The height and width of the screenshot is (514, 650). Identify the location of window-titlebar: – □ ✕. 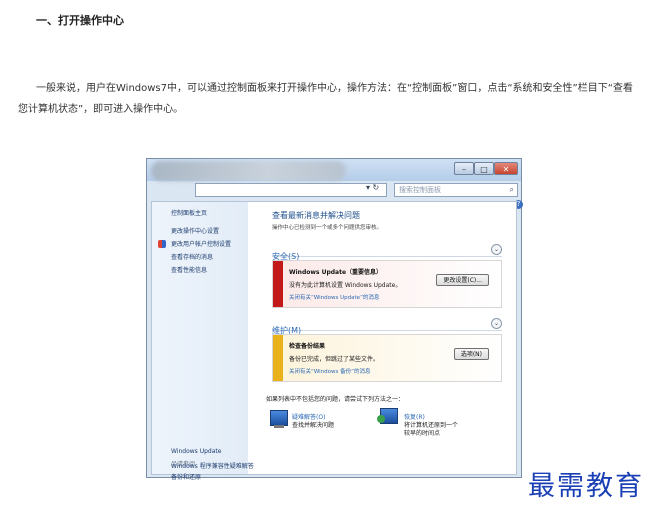
(334, 170).